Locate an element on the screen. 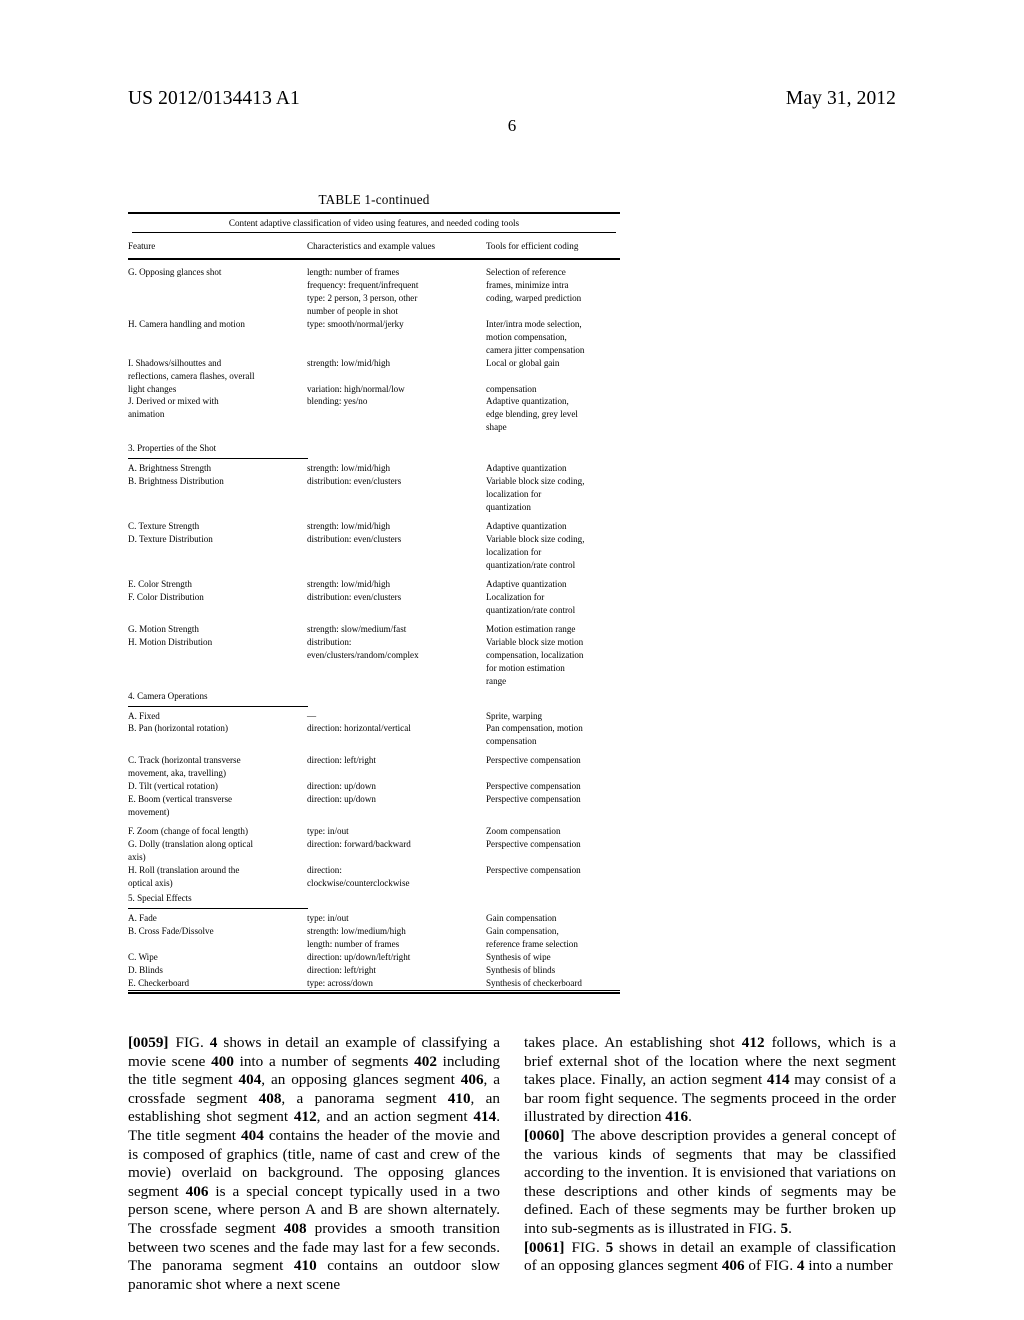 The width and height of the screenshot is (1024, 1320). table-section-header: 4. Camera Operations is located at coordinates (374, 697).